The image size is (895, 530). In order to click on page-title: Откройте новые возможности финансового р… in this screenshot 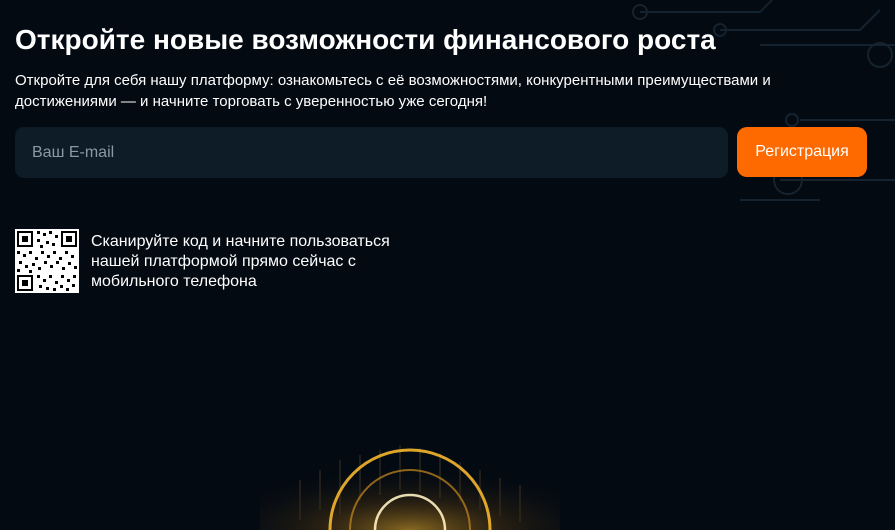, I will do `click(365, 39)`.